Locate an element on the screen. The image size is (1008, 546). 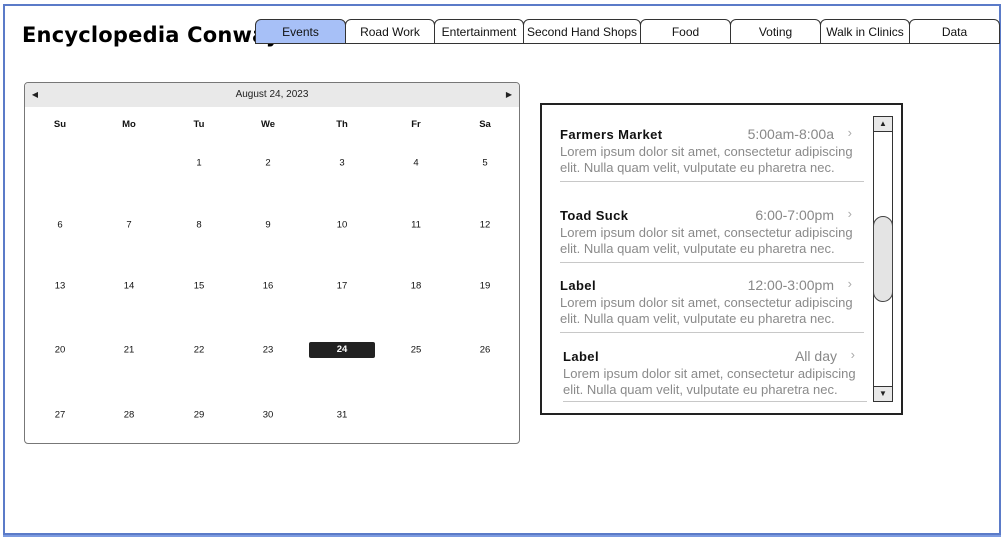
calendar-day: 20 is located at coordinates (60, 350).